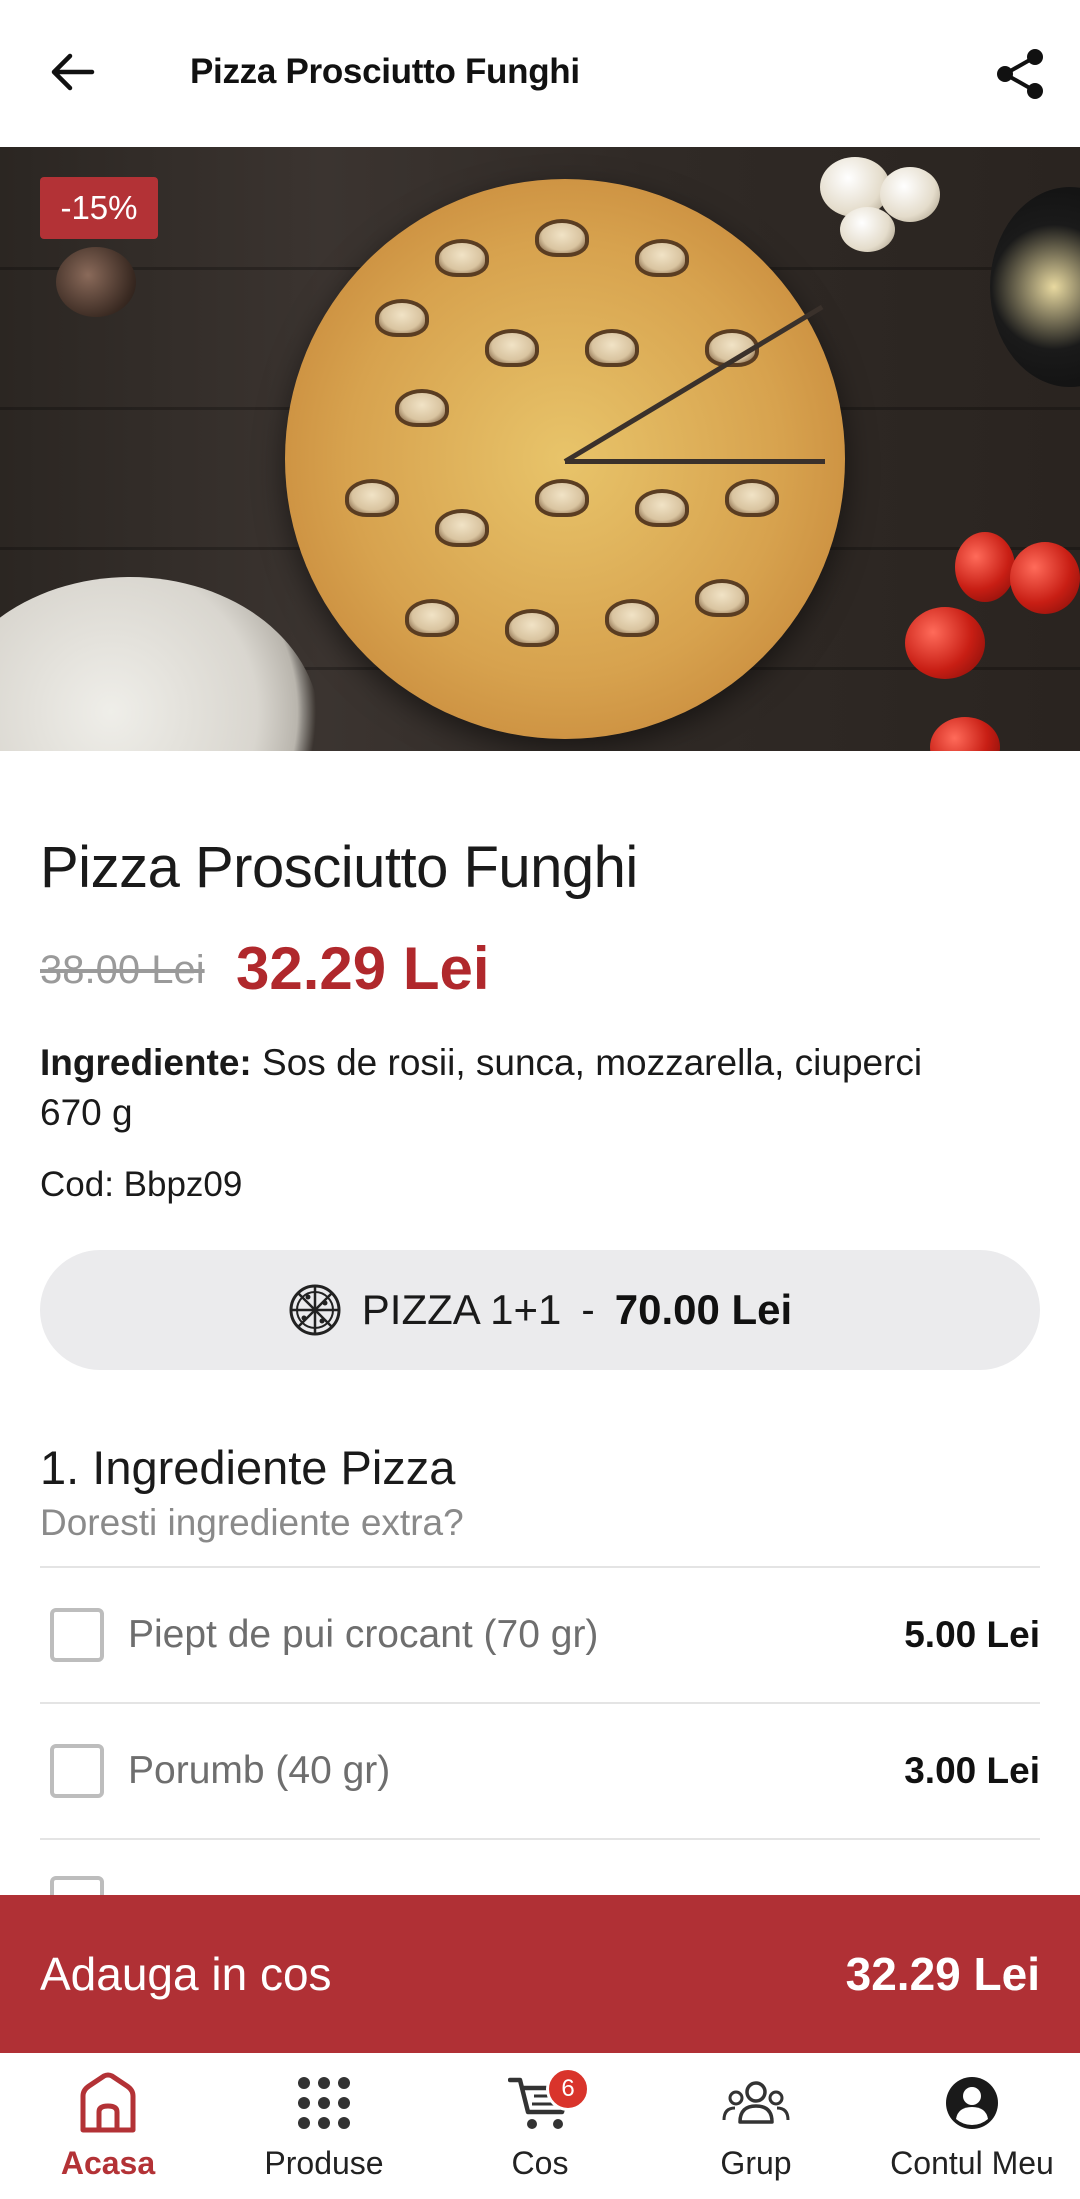 The width and height of the screenshot is (1080, 2199). I want to click on bottom-navigation: Acasa Produse 6 Cos Grup Contul Meu, so click(540, 2126).